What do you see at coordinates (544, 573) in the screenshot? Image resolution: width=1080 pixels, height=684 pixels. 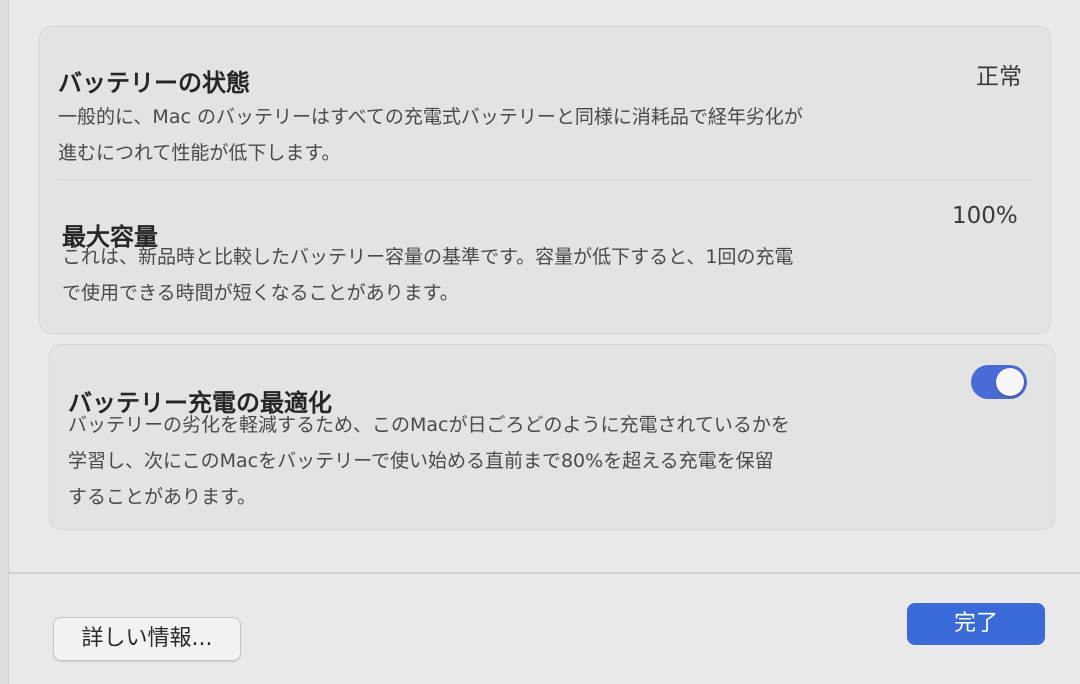 I see `footer-divider` at bounding box center [544, 573].